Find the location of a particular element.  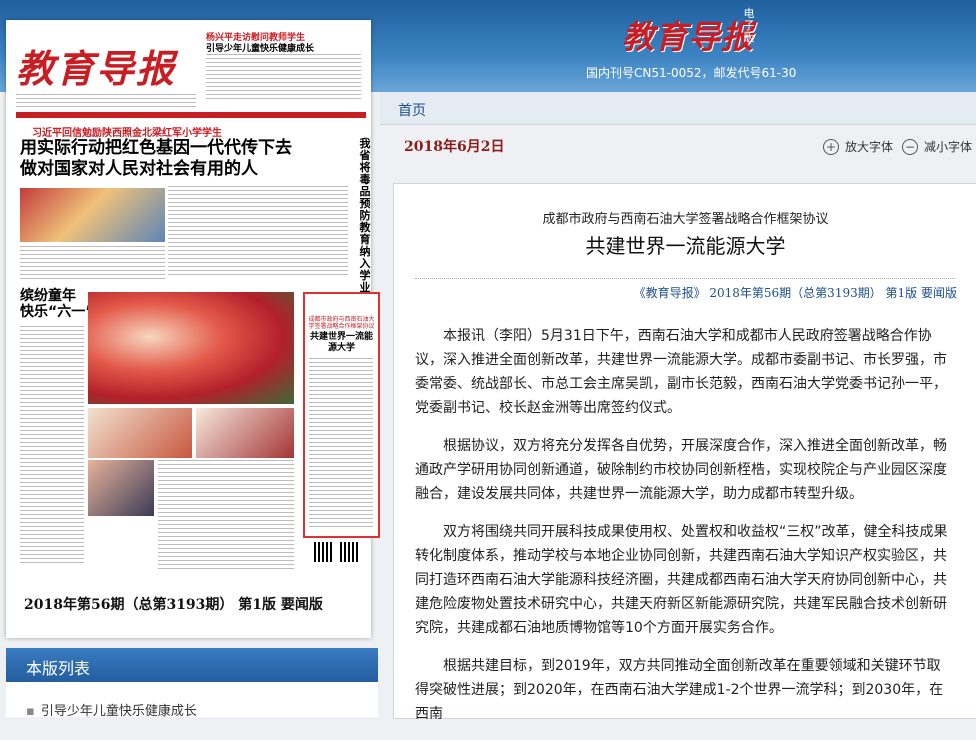

newspaper-photo-main is located at coordinates (191, 348).